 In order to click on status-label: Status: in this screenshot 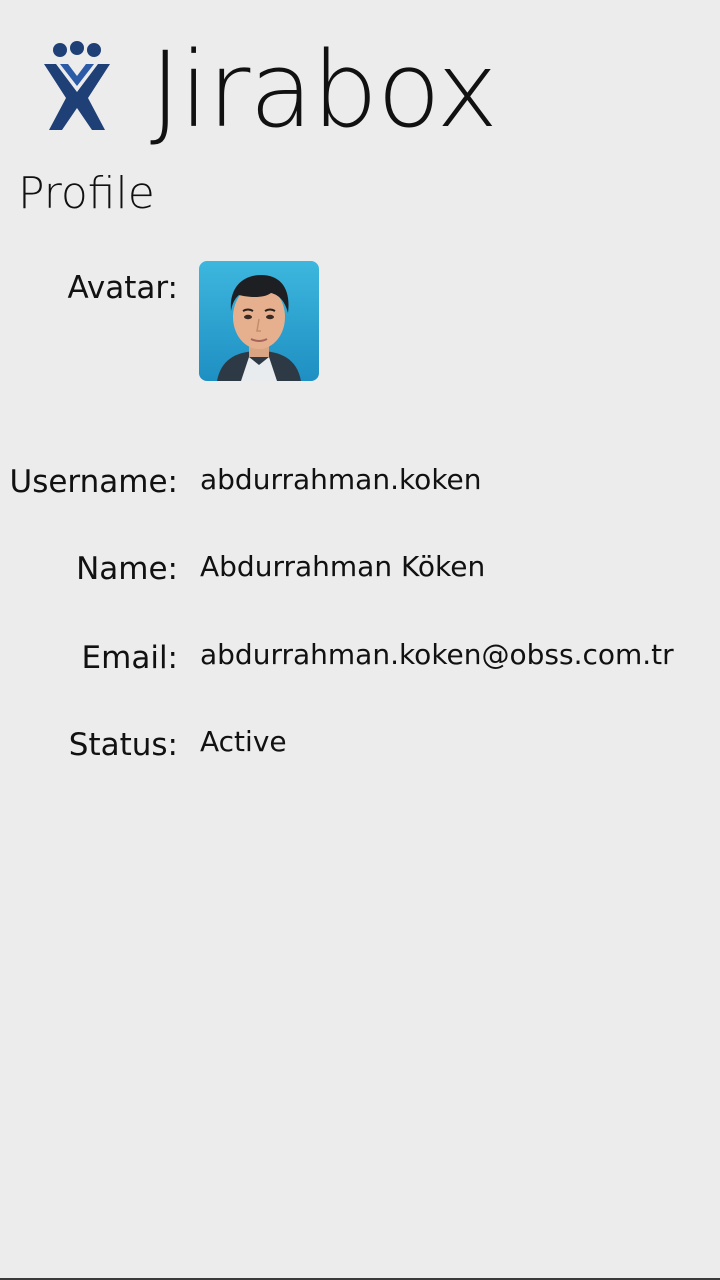, I will do `click(123, 745)`.